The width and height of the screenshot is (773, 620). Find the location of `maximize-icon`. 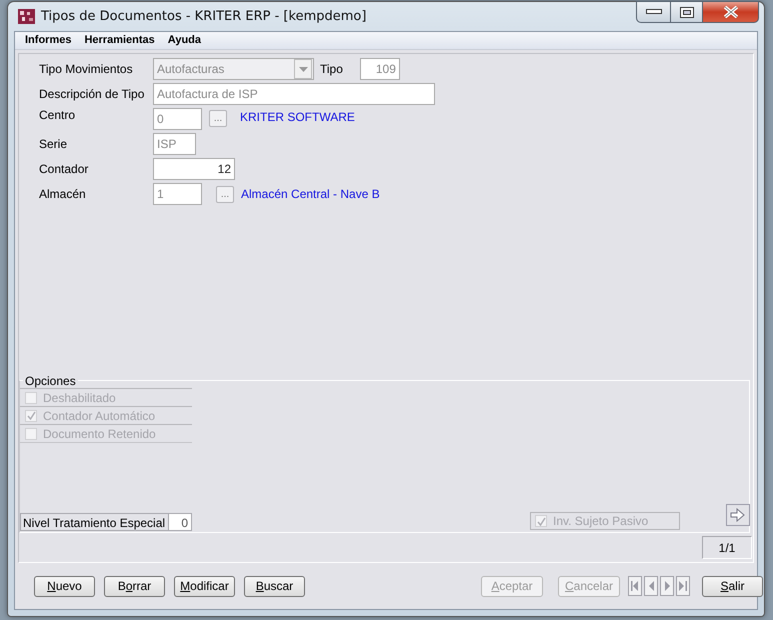

maximize-icon is located at coordinates (687, 12).